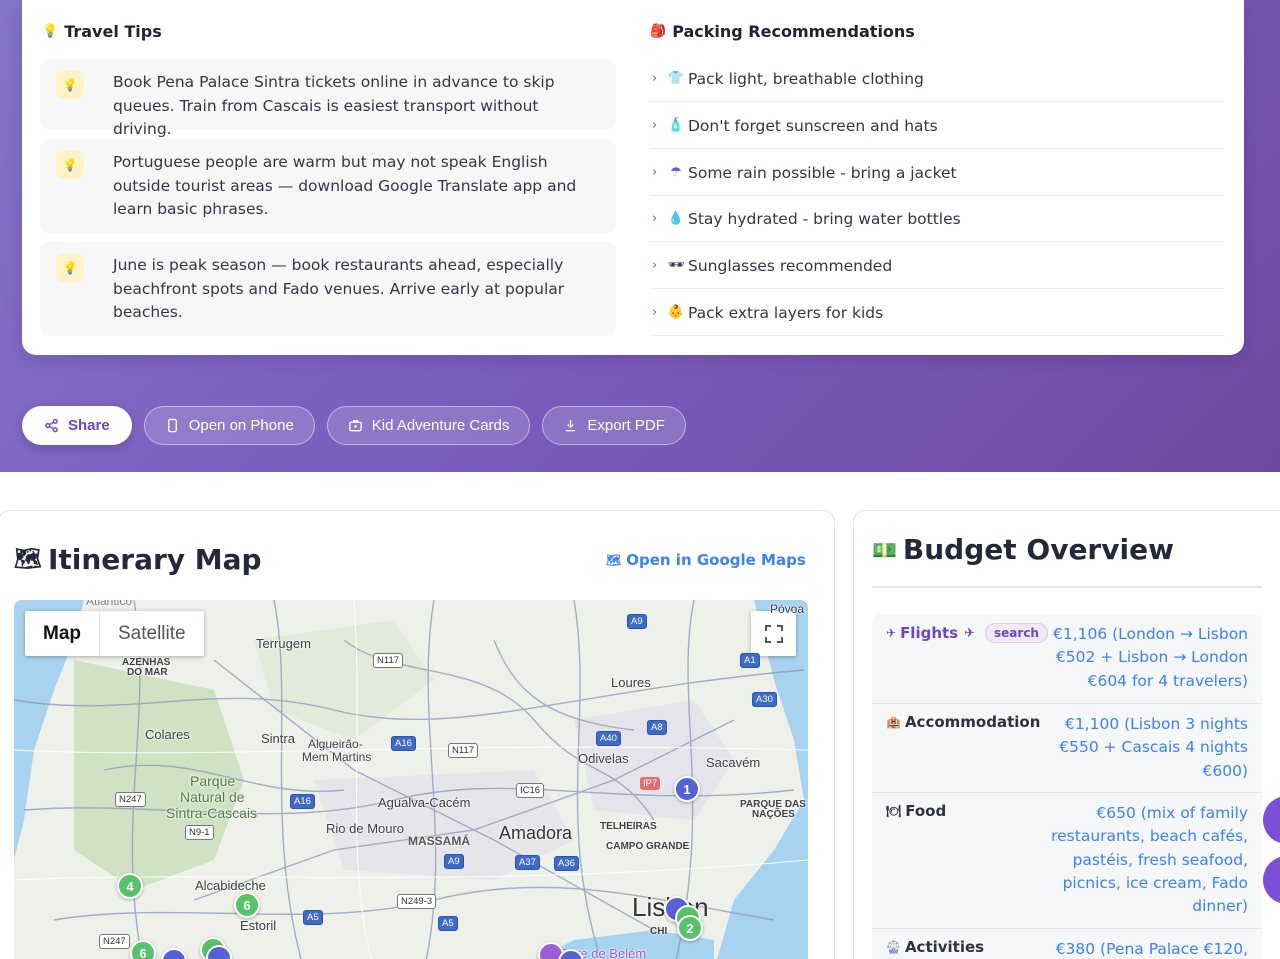 The image size is (1280, 959). Describe the element at coordinates (454, 861) in the screenshot. I see `road-shield: A9` at that location.